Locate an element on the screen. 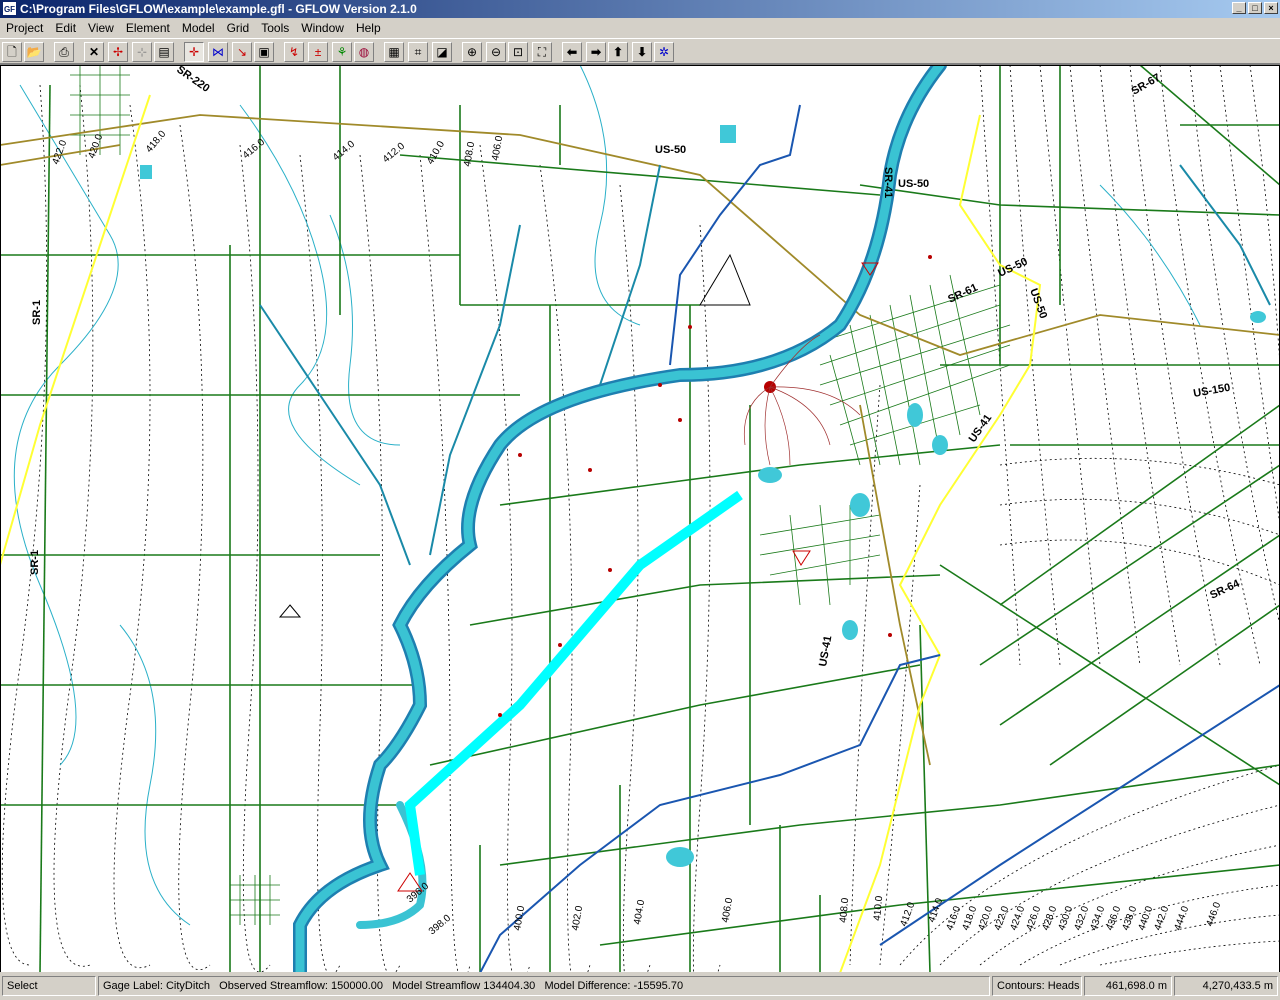 Image resolution: width=1280 pixels, height=1000 pixels. center-icon: ✲ is located at coordinates (664, 52).